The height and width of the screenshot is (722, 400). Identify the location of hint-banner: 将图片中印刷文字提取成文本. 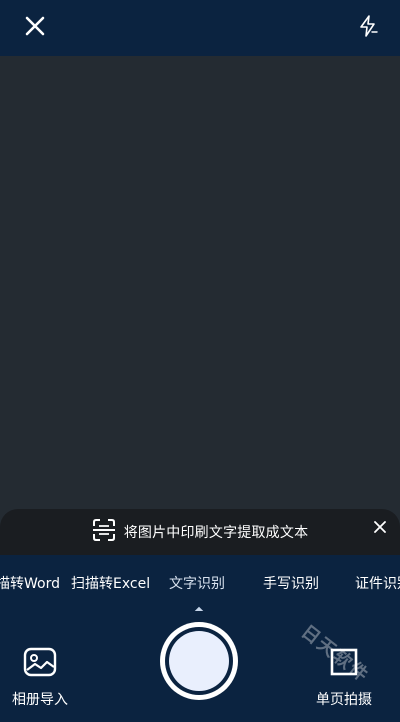
(200, 532).